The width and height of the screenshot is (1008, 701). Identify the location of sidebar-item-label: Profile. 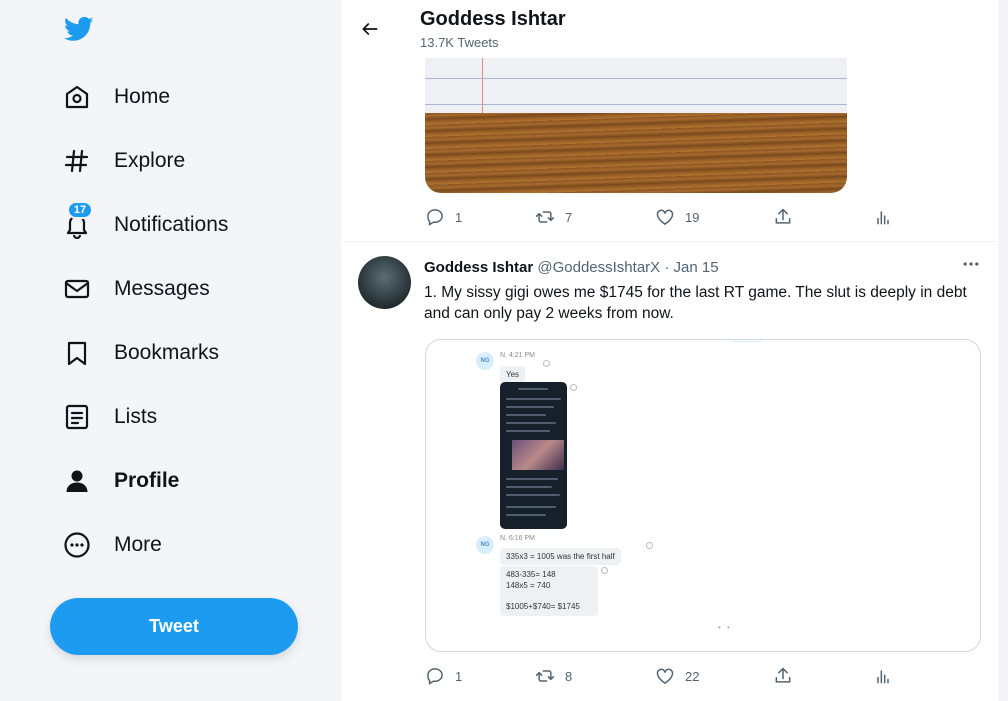
(147, 480).